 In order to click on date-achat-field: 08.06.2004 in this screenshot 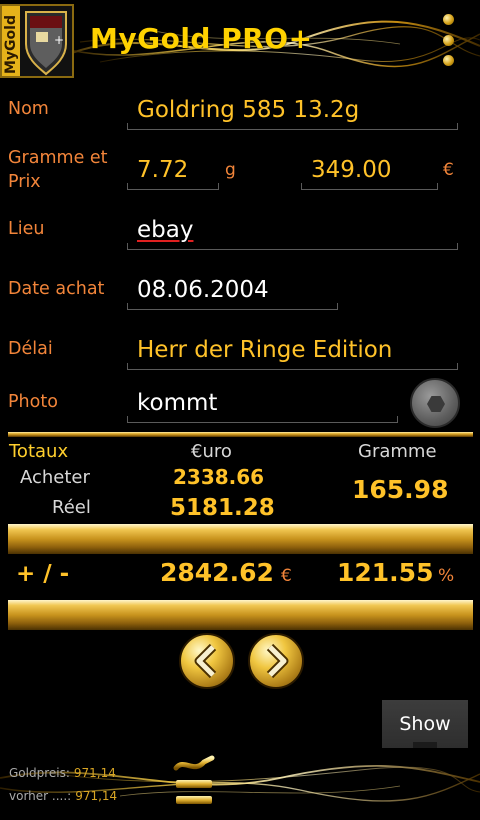, I will do `click(232, 292)`.